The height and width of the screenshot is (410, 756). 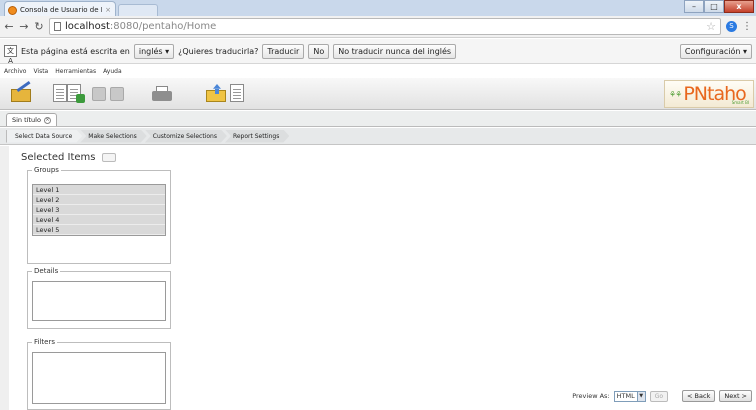 I want to click on dropdown-arrow-icon: ▼, so click(x=640, y=396).